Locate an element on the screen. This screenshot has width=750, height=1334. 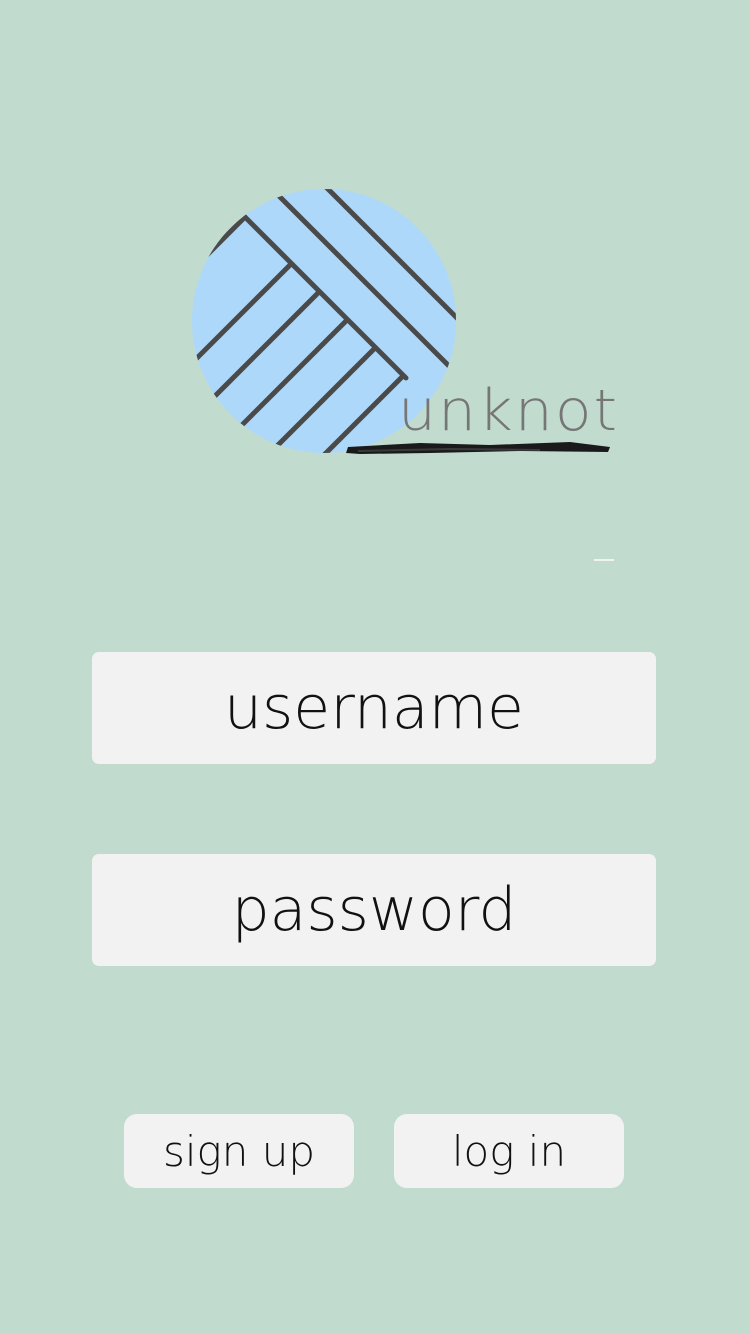
username-field is located at coordinates (374, 708).